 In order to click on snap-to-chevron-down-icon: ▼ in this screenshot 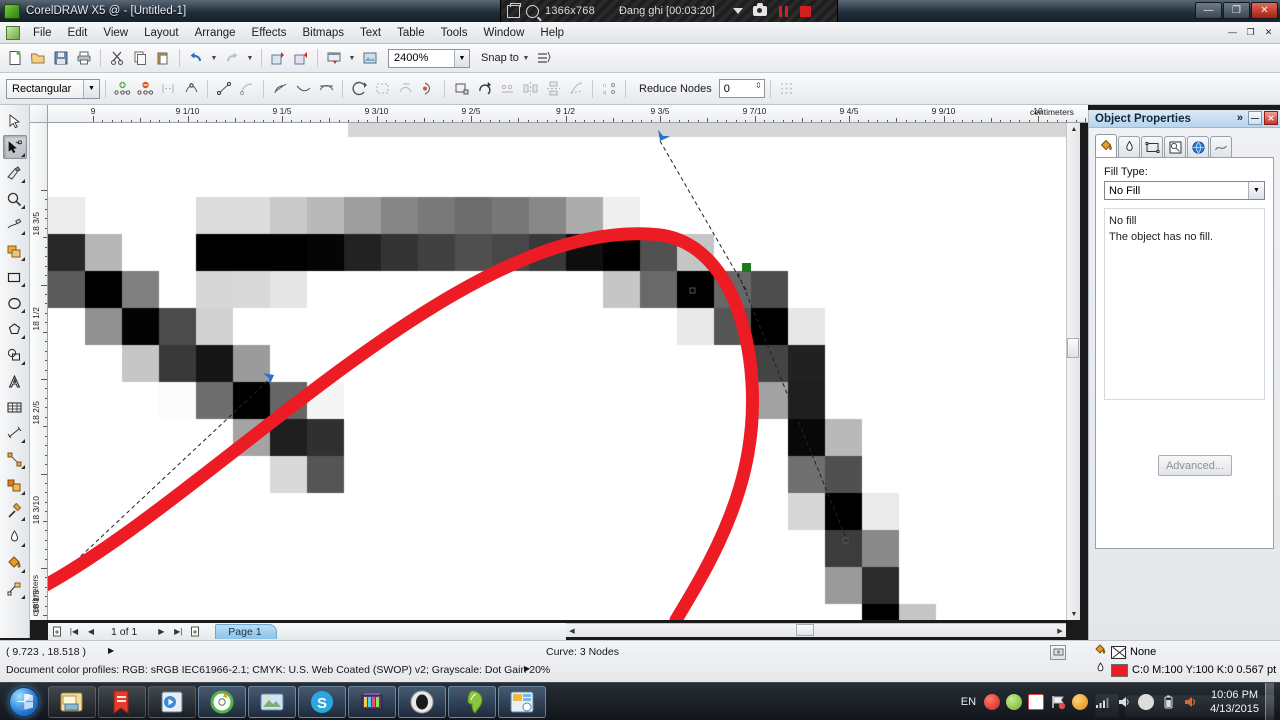, I will do `click(526, 58)`.